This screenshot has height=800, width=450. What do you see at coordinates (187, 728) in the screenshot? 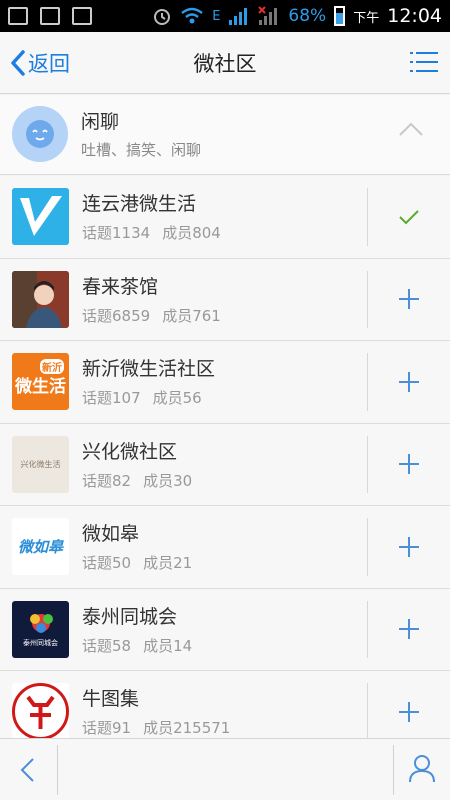
I see `member-count: 成员215571` at bounding box center [187, 728].